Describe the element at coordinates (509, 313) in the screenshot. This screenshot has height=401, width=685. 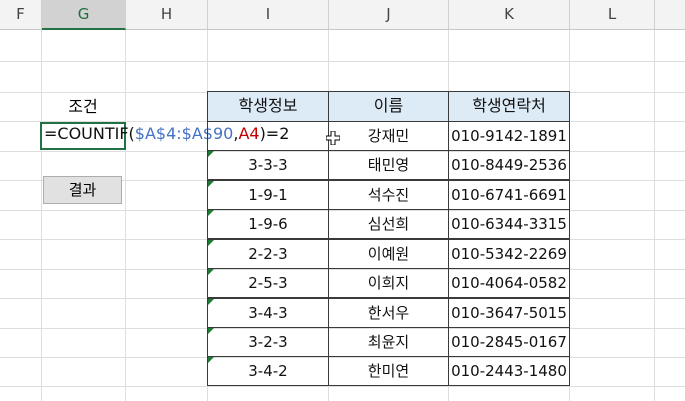
I see `table-cell-phone: 010-3647-5015` at that location.